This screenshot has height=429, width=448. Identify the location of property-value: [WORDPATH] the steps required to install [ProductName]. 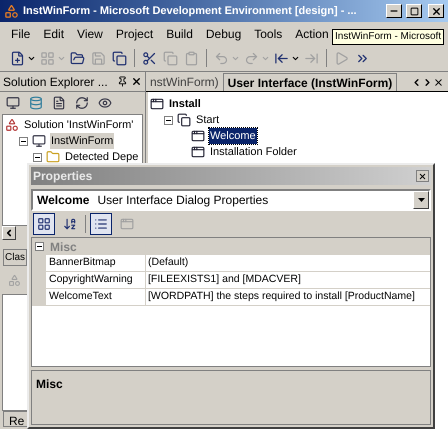
(288, 297).